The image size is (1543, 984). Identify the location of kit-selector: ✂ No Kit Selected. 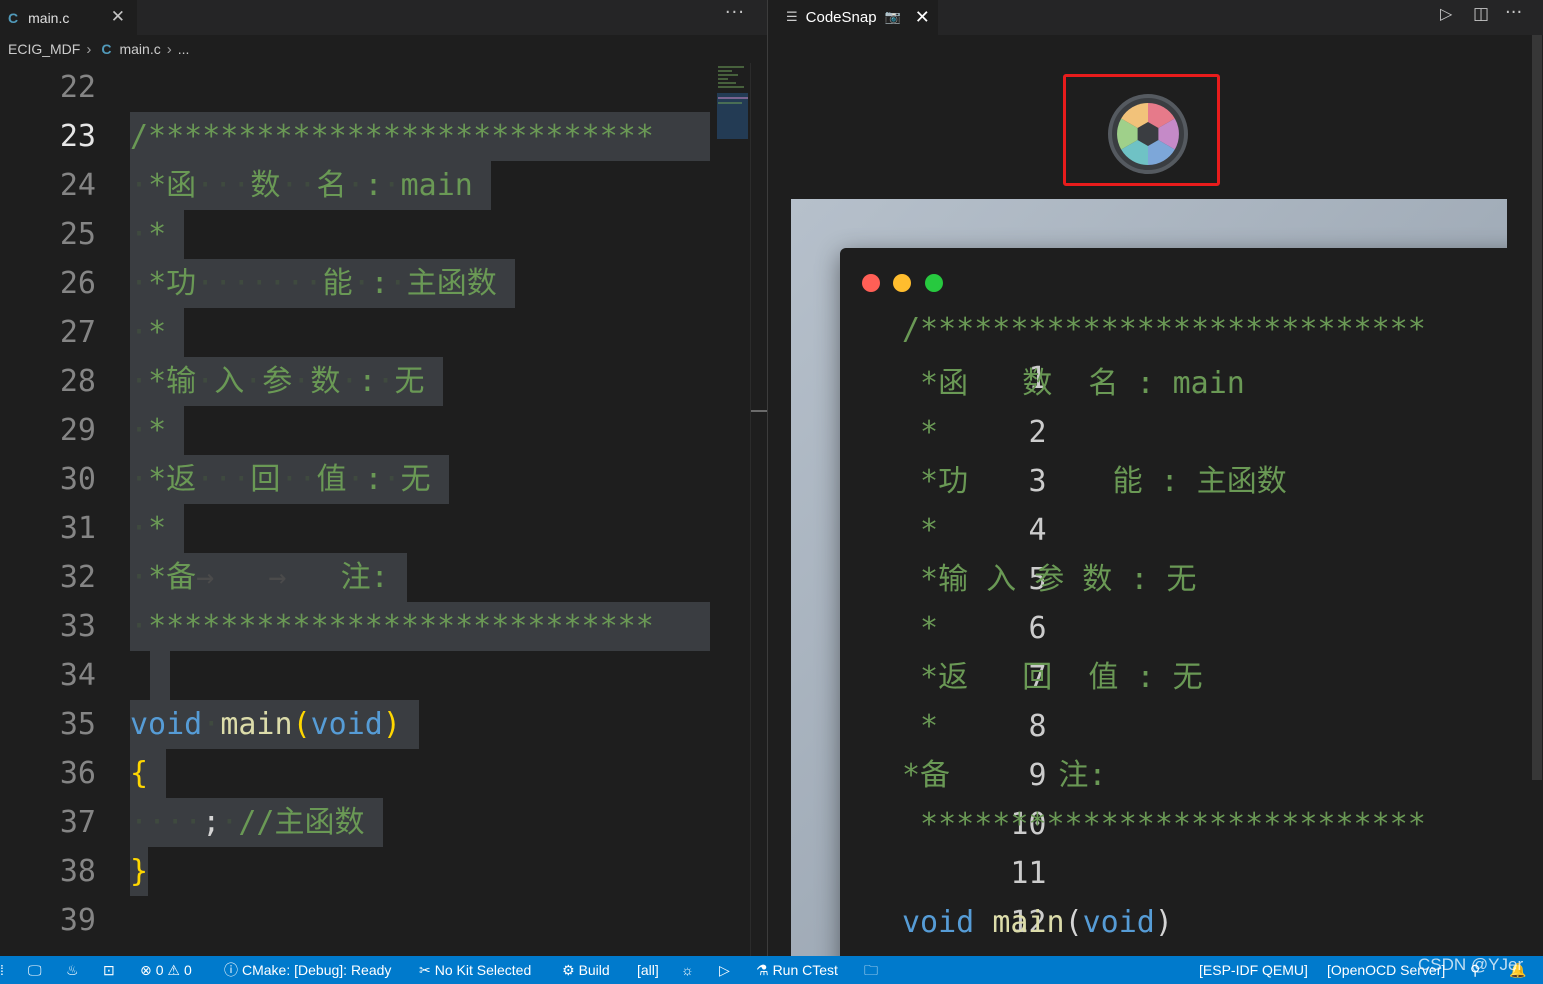
(475, 970).